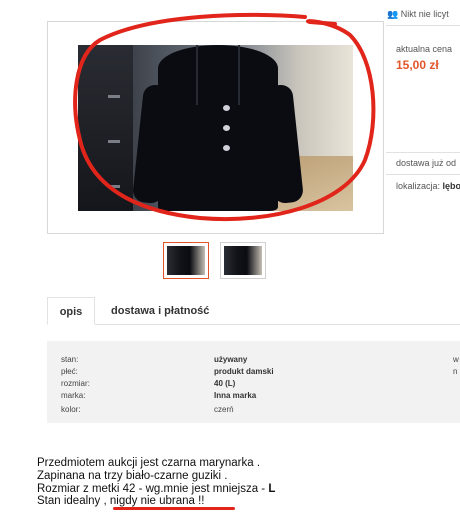  Describe the element at coordinates (426, 163) in the screenshot. I see `delivery-text: dostawa już od` at that location.